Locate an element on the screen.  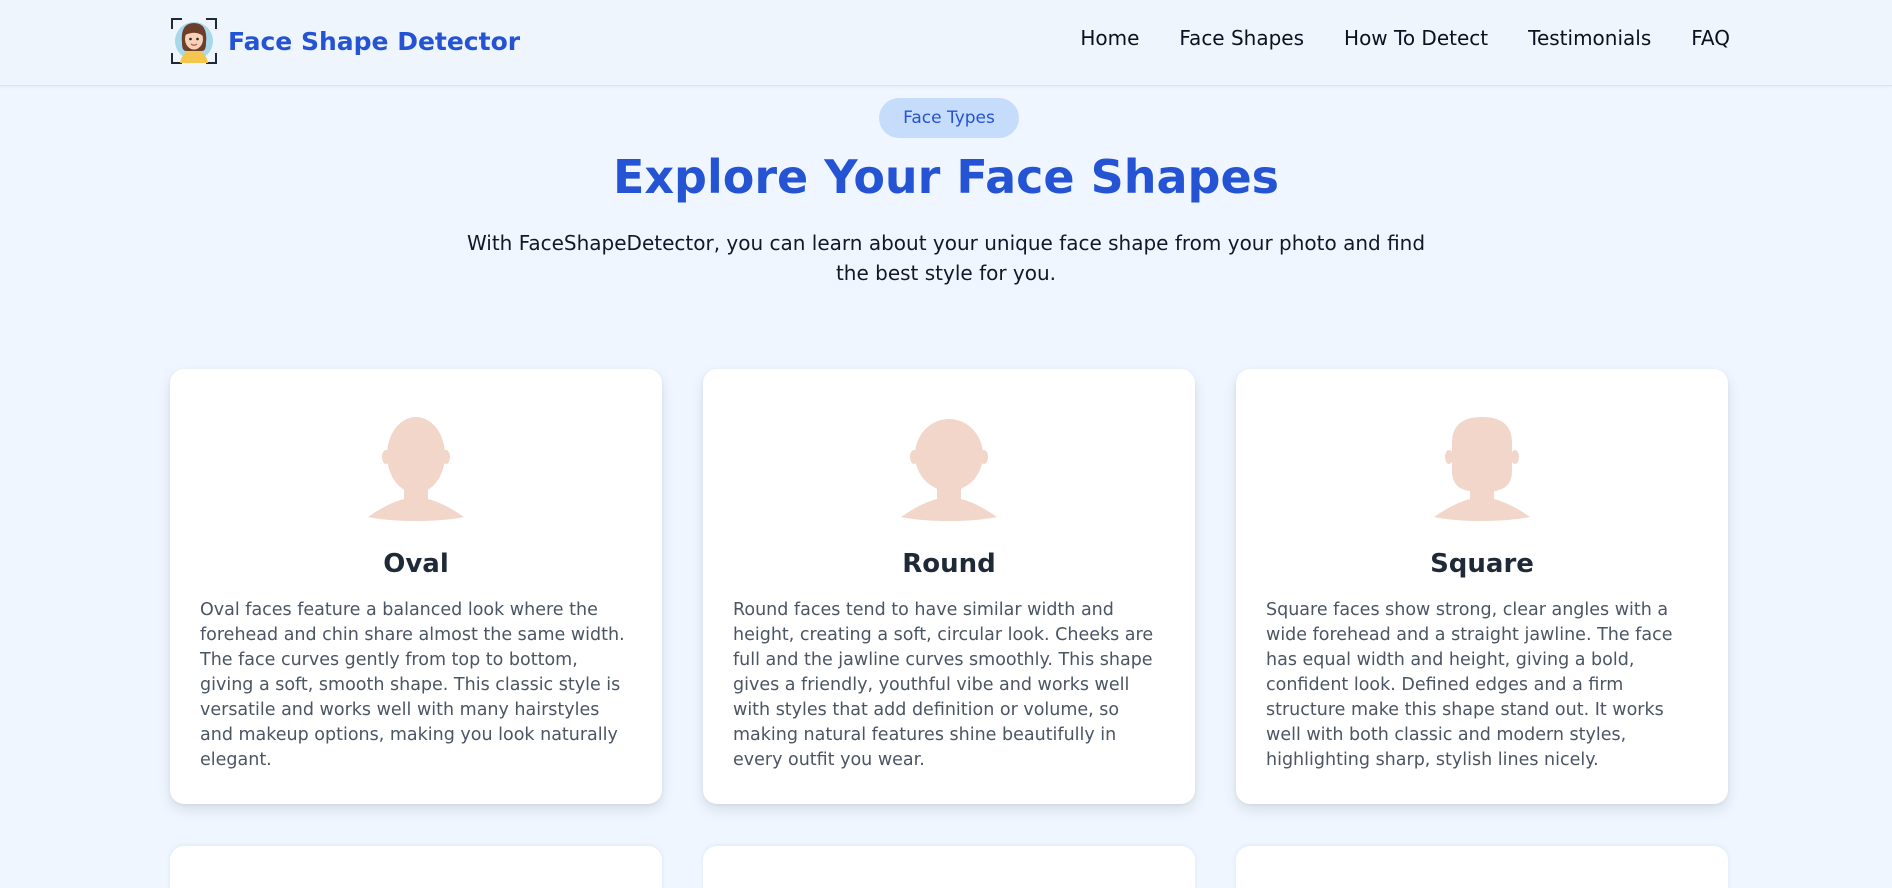
brand-name: Face Shape Detector is located at coordinates (374, 41).